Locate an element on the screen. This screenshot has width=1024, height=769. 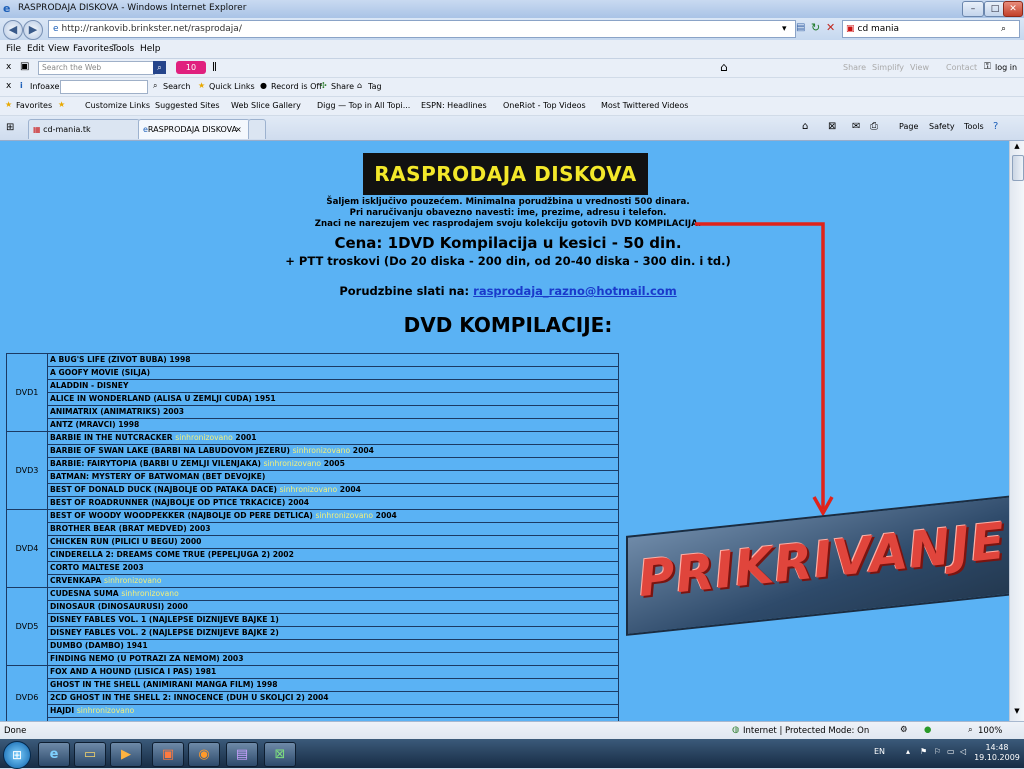
menu-file: File is located at coordinates (13, 49).